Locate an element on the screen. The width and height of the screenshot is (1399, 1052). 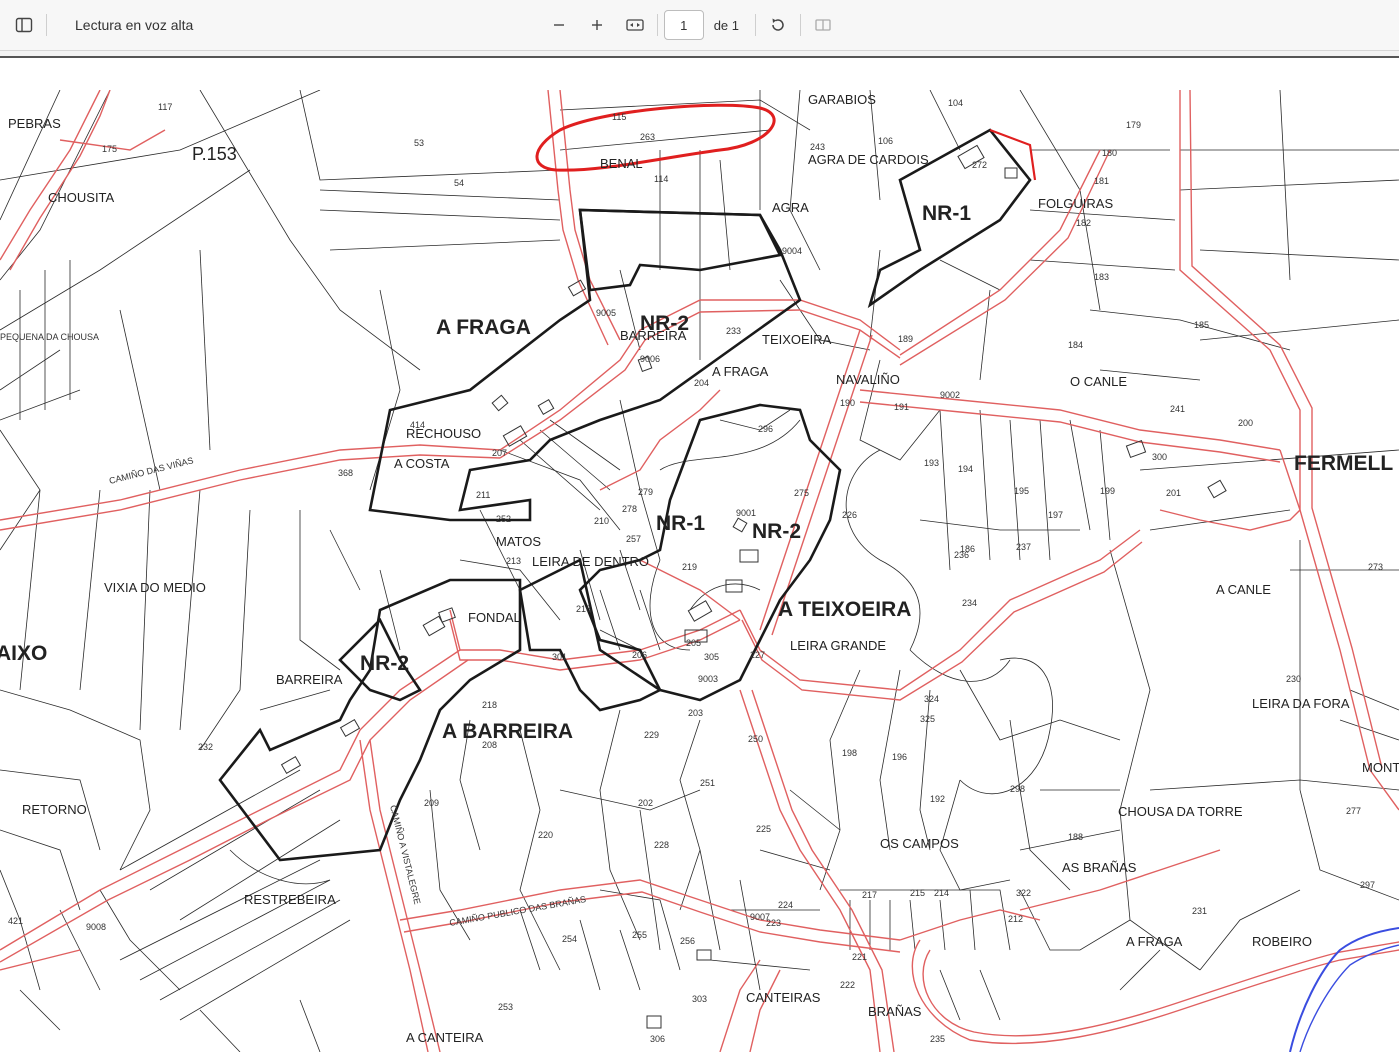
place-label: NAVALIÑO is located at coordinates (868, 379).